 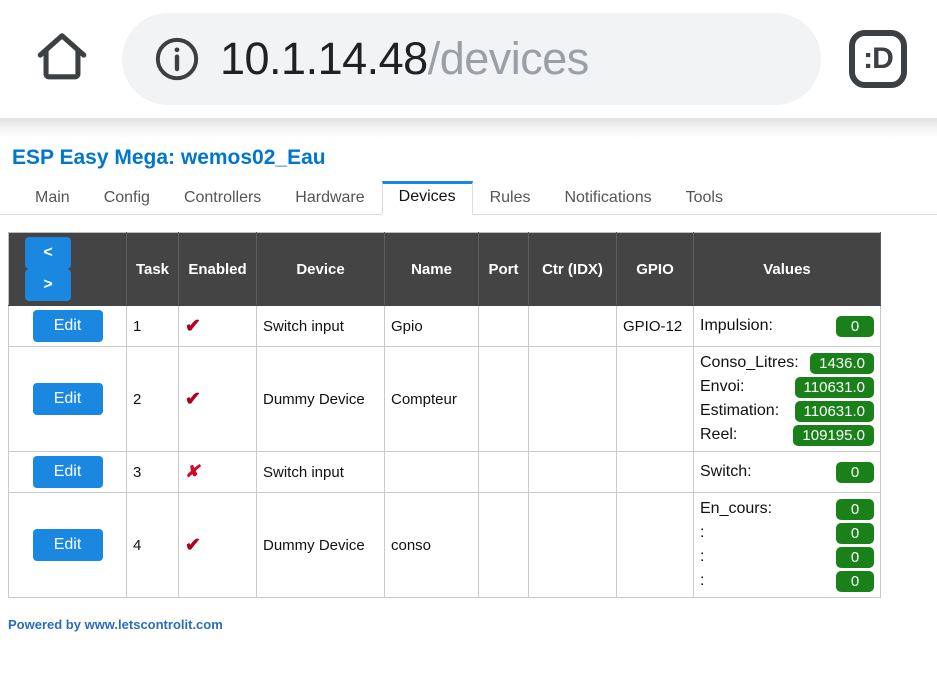 I want to click on value-label: Conso_Litres:, so click(x=749, y=362).